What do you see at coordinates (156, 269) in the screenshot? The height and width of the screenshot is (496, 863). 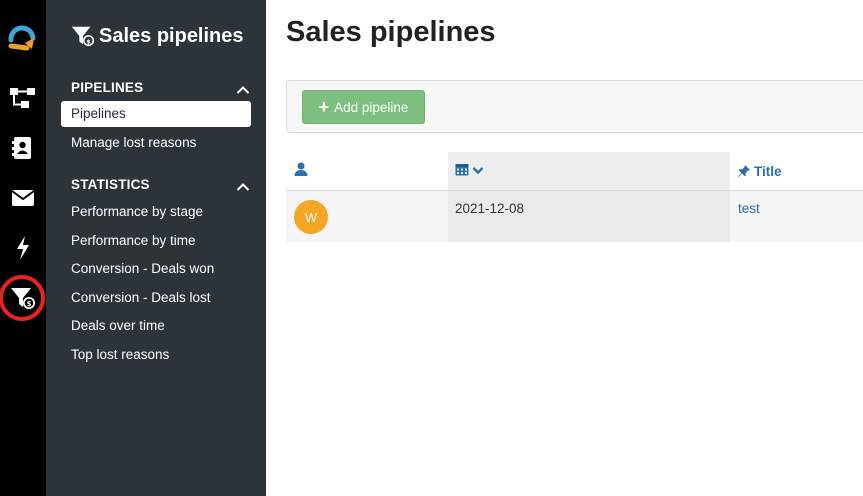 I see `sidebar-item-conversion-deals-won: Conversion - Deals won` at bounding box center [156, 269].